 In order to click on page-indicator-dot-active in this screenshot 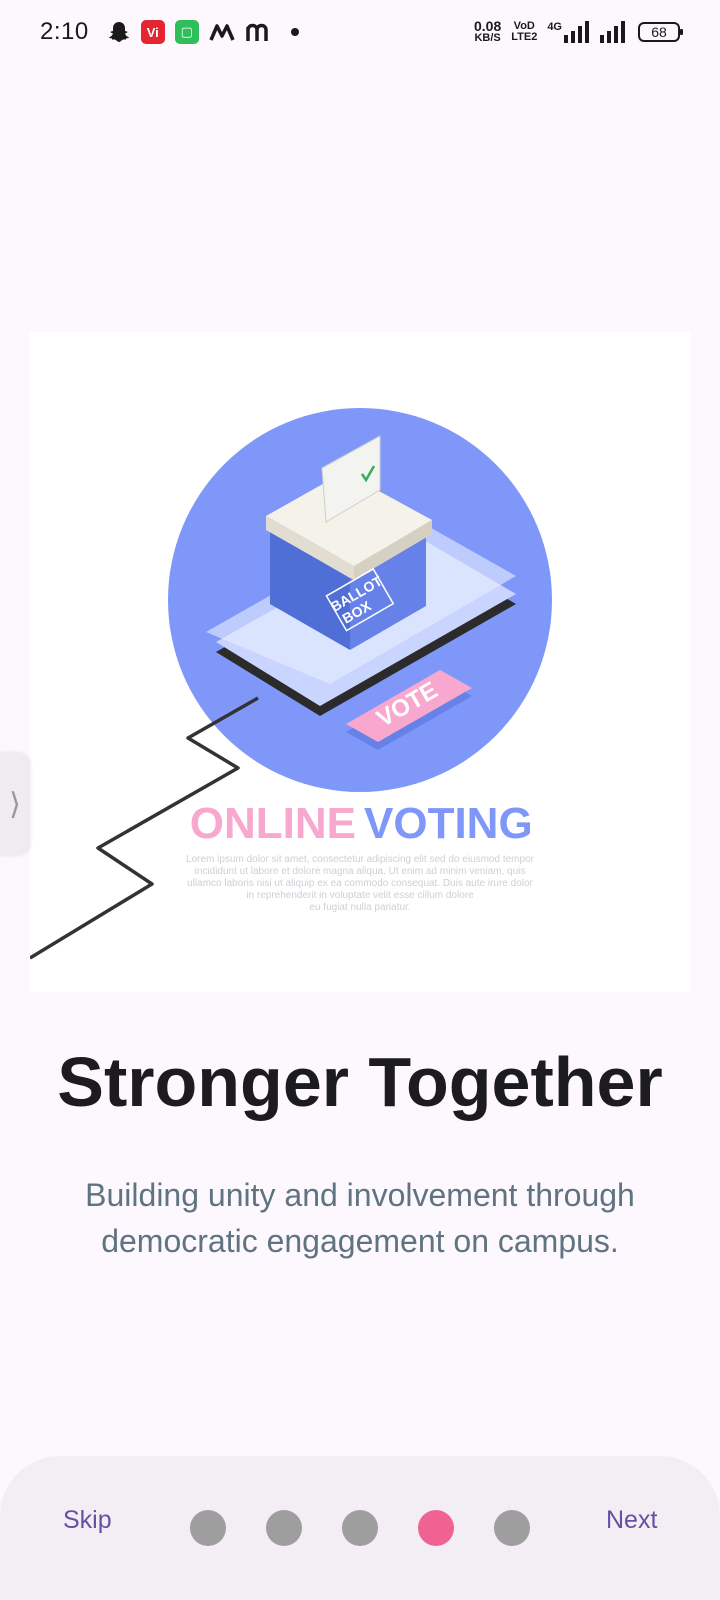, I will do `click(436, 1528)`.